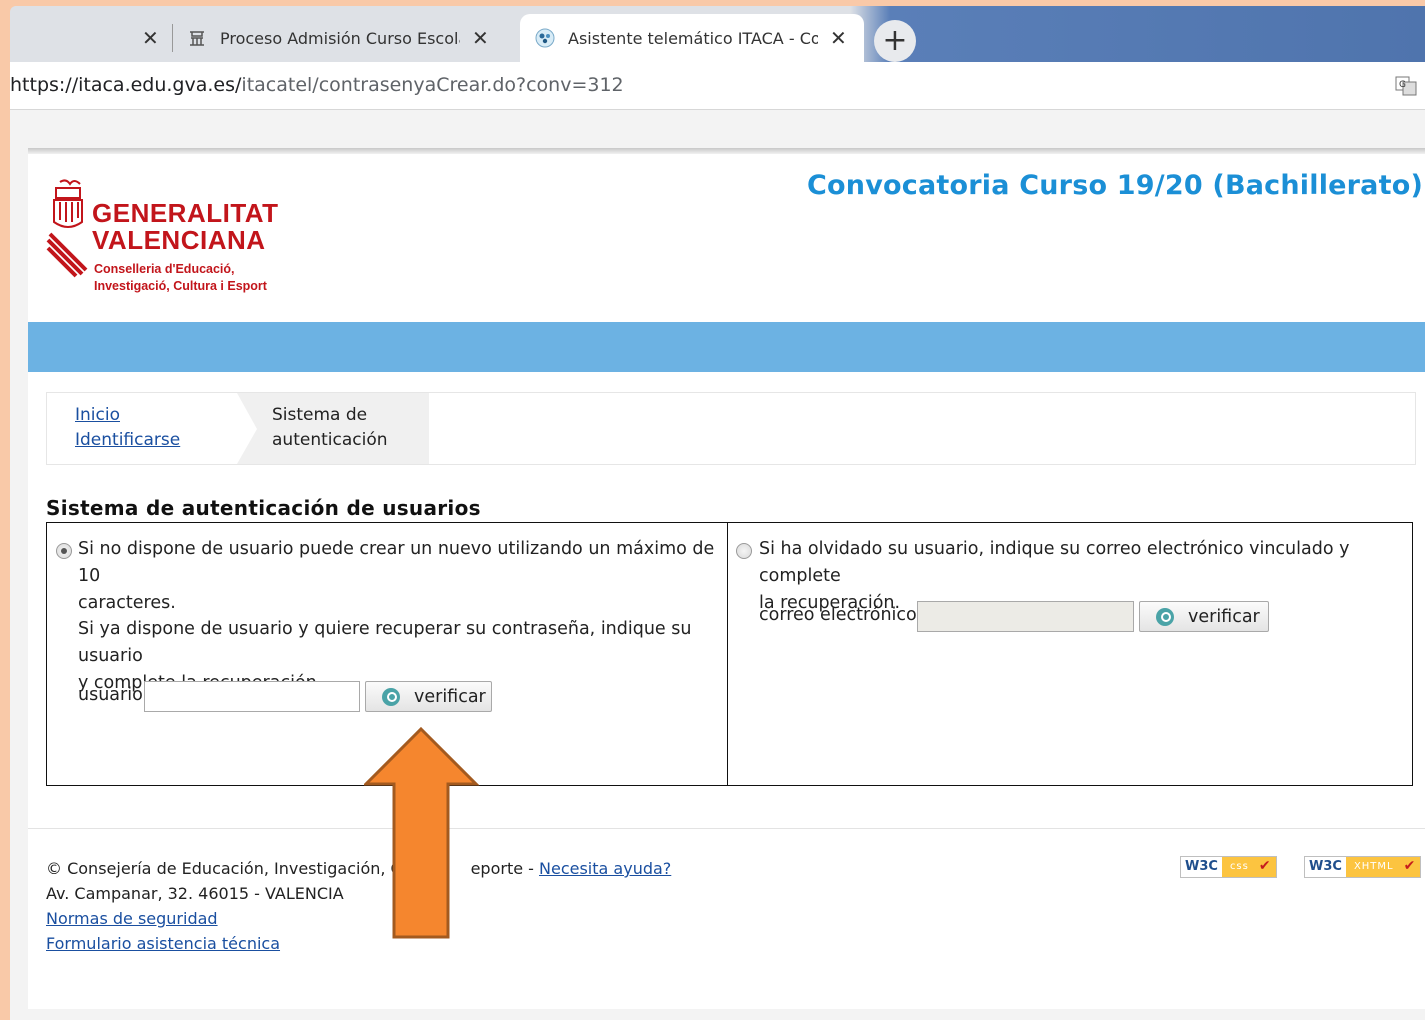 Image resolution: width=1425 pixels, height=1020 pixels. I want to click on site-favicon-icon, so click(197, 38).